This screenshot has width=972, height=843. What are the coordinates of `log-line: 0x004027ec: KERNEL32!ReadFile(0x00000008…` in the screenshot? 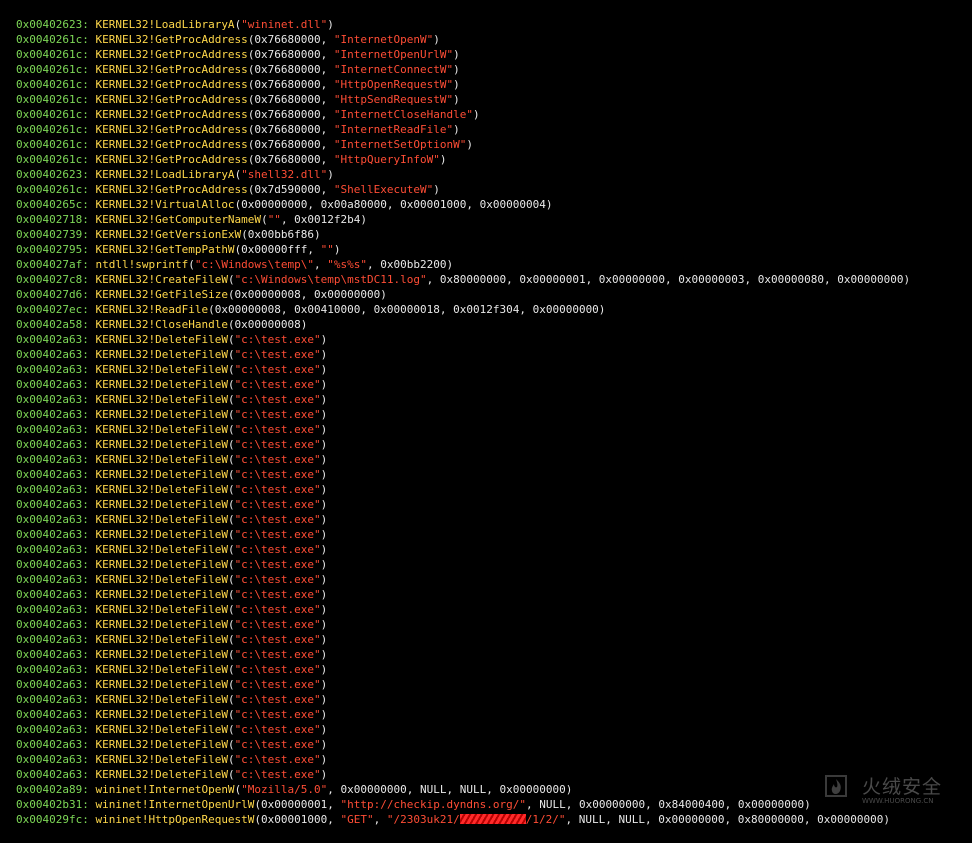 It's located at (463, 309).